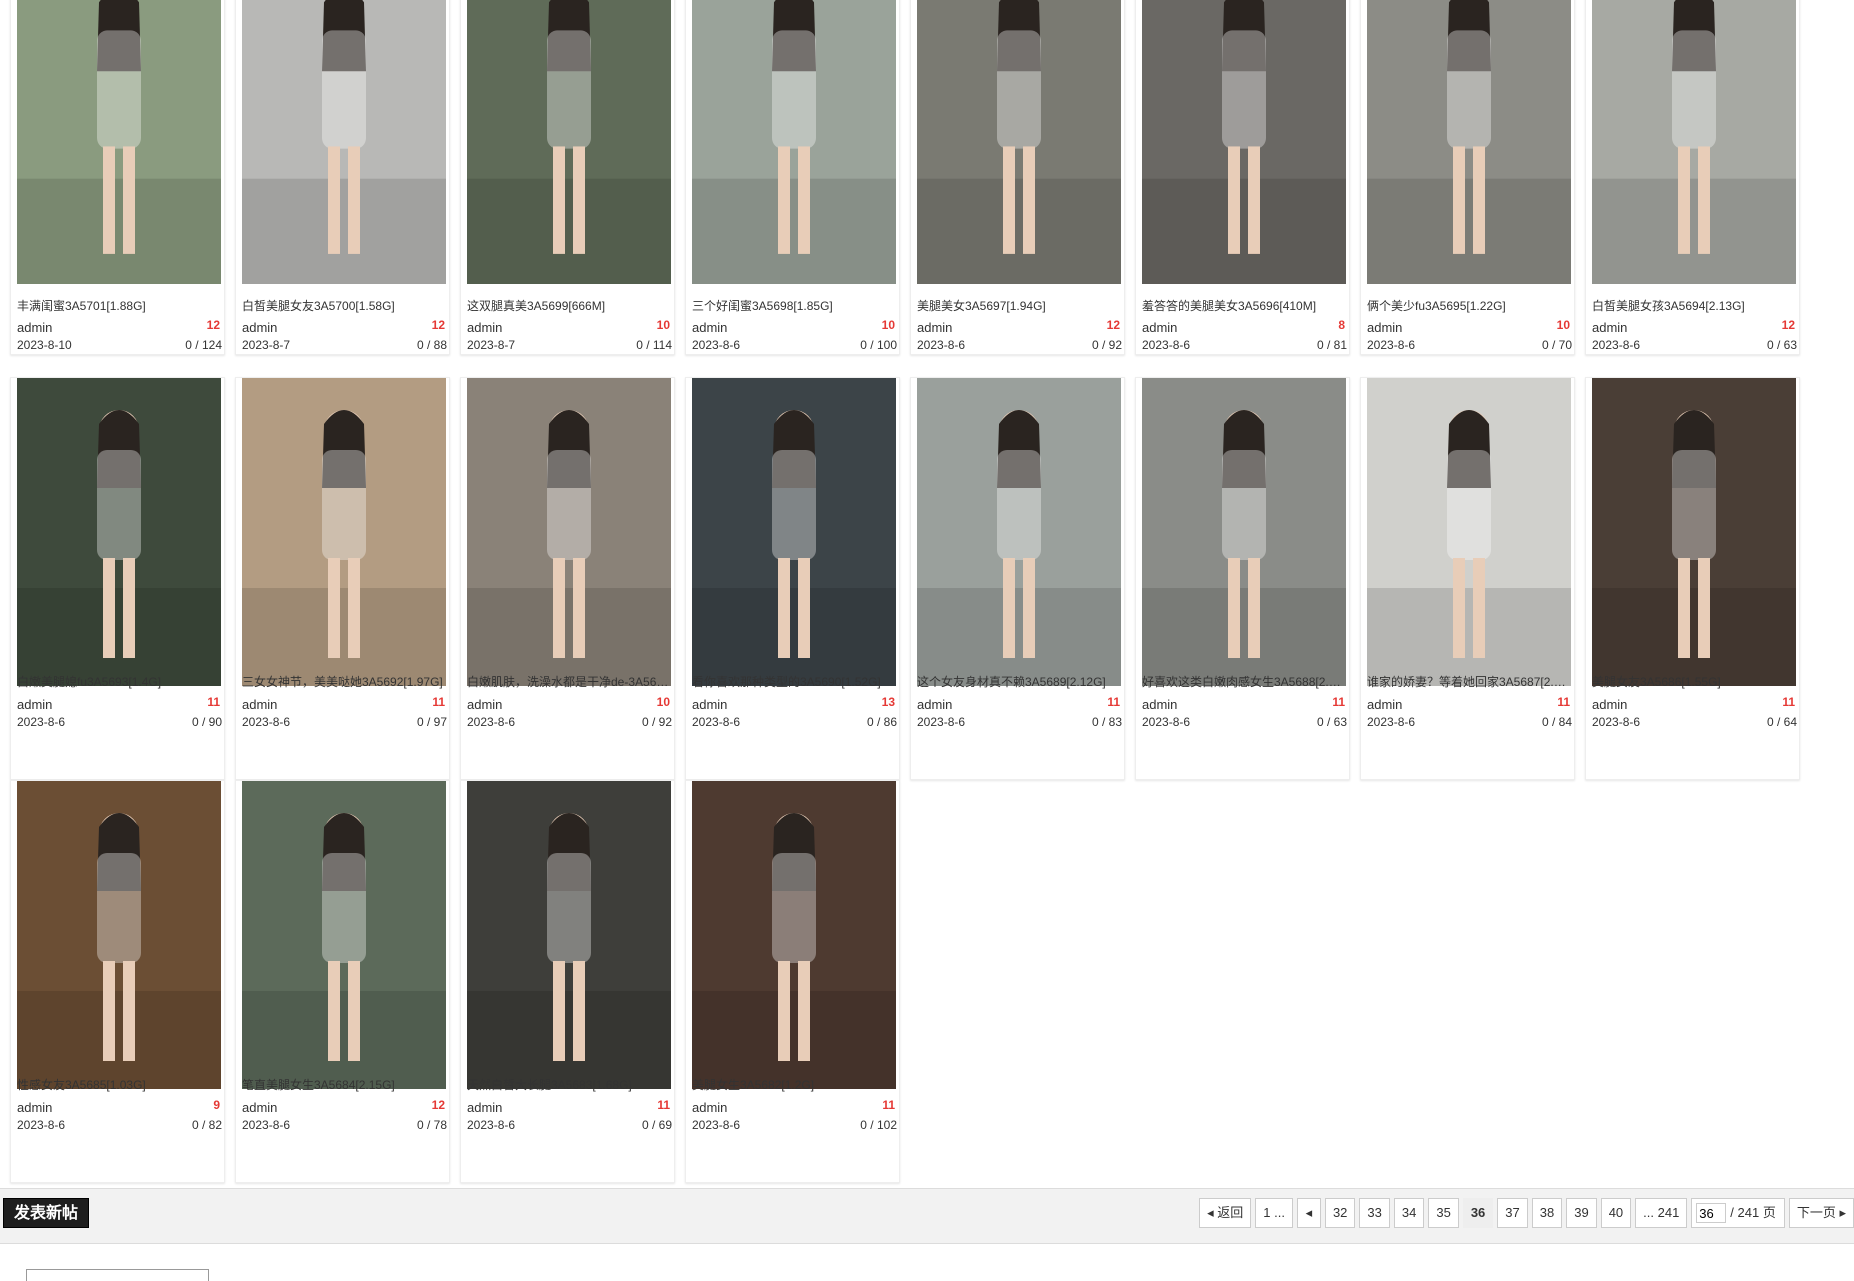 The image size is (1854, 1281). I want to click on thread-card: 丰满闺蜜3A5701[1.88G] admin 12 2023-8-10 0 / 124, so click(117, 177).